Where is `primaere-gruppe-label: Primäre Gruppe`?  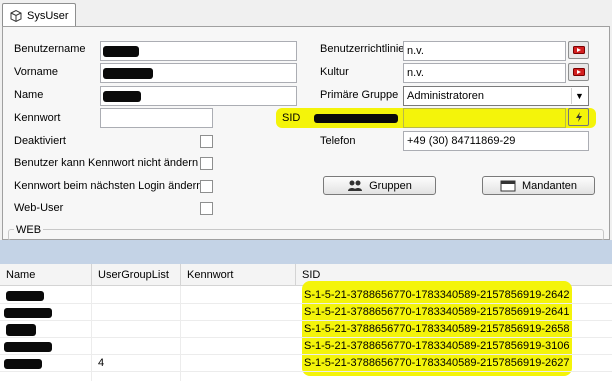
primaere-gruppe-label: Primäre Gruppe is located at coordinates (359, 95).